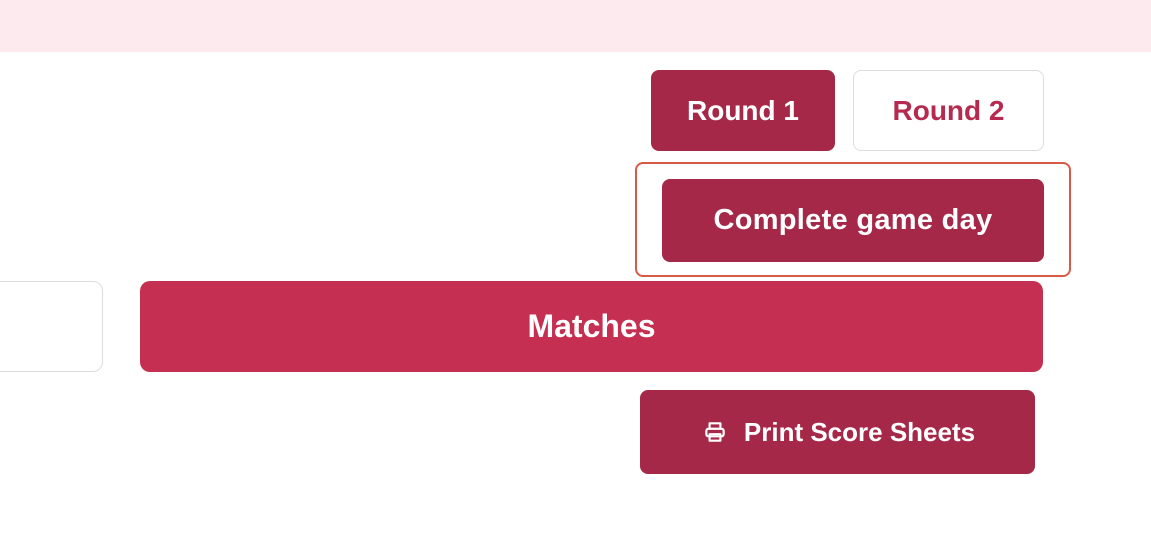  I want to click on left-tab-partial, so click(51, 326).